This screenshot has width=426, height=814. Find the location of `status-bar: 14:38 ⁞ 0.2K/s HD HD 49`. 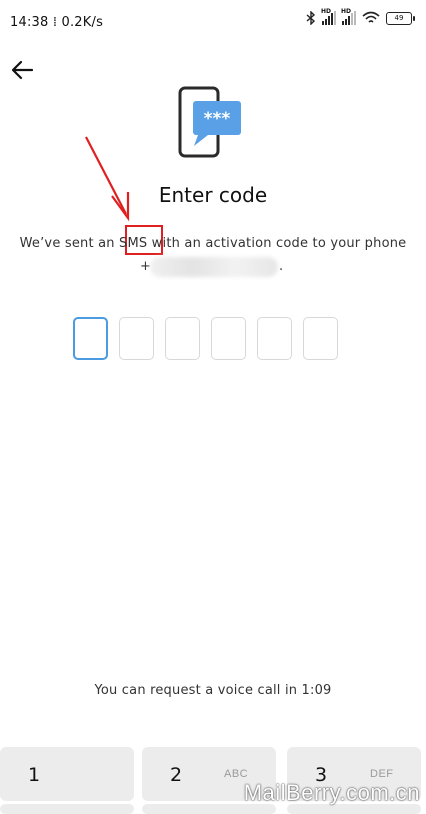

status-bar: 14:38 ⁞ 0.2K/s HD HD 49 is located at coordinates (213, 23).